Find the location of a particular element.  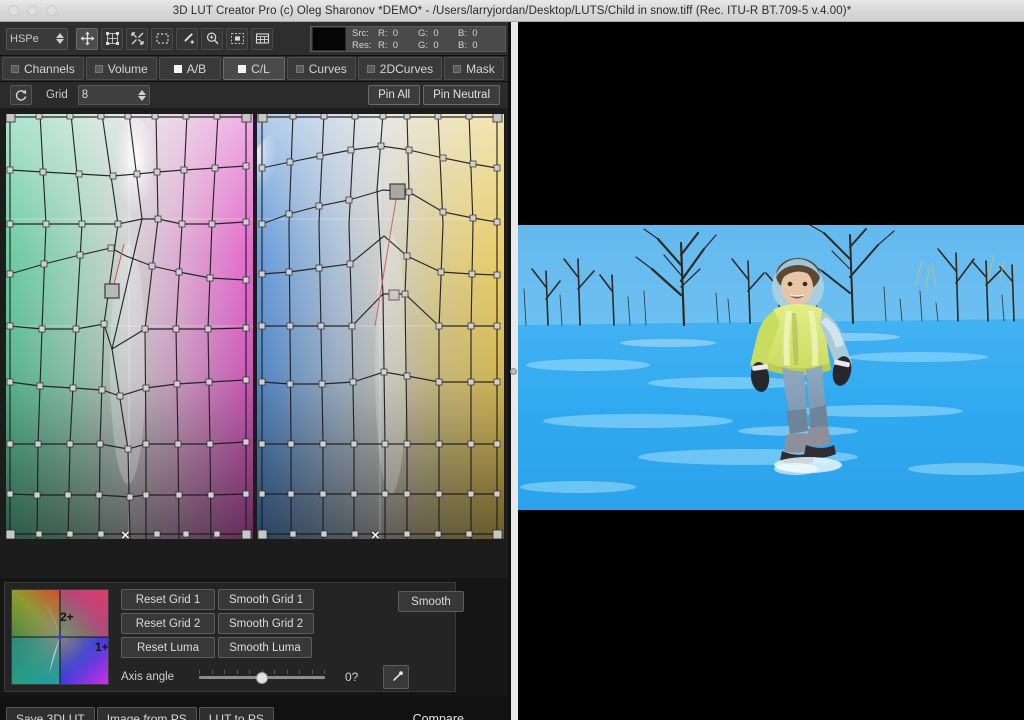

pin-all-button: Pin All is located at coordinates (394, 95).